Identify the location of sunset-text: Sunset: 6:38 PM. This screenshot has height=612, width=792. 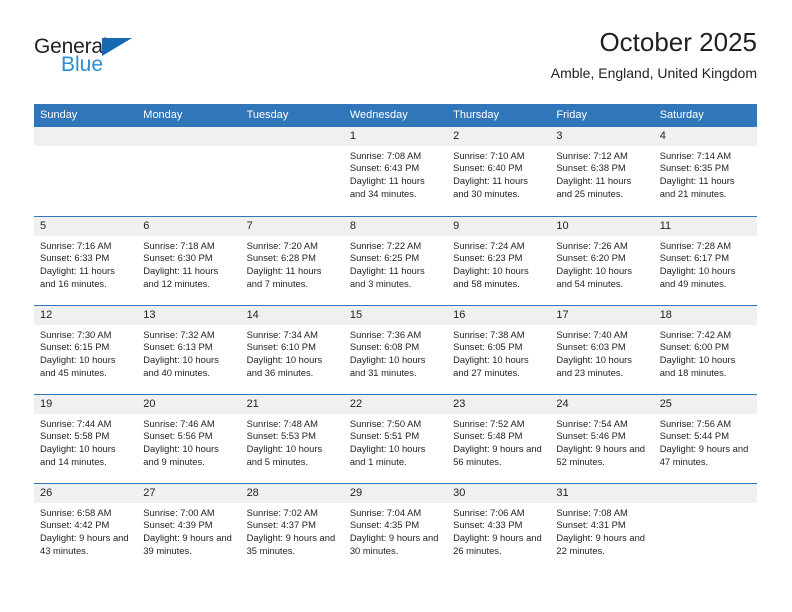
(591, 168).